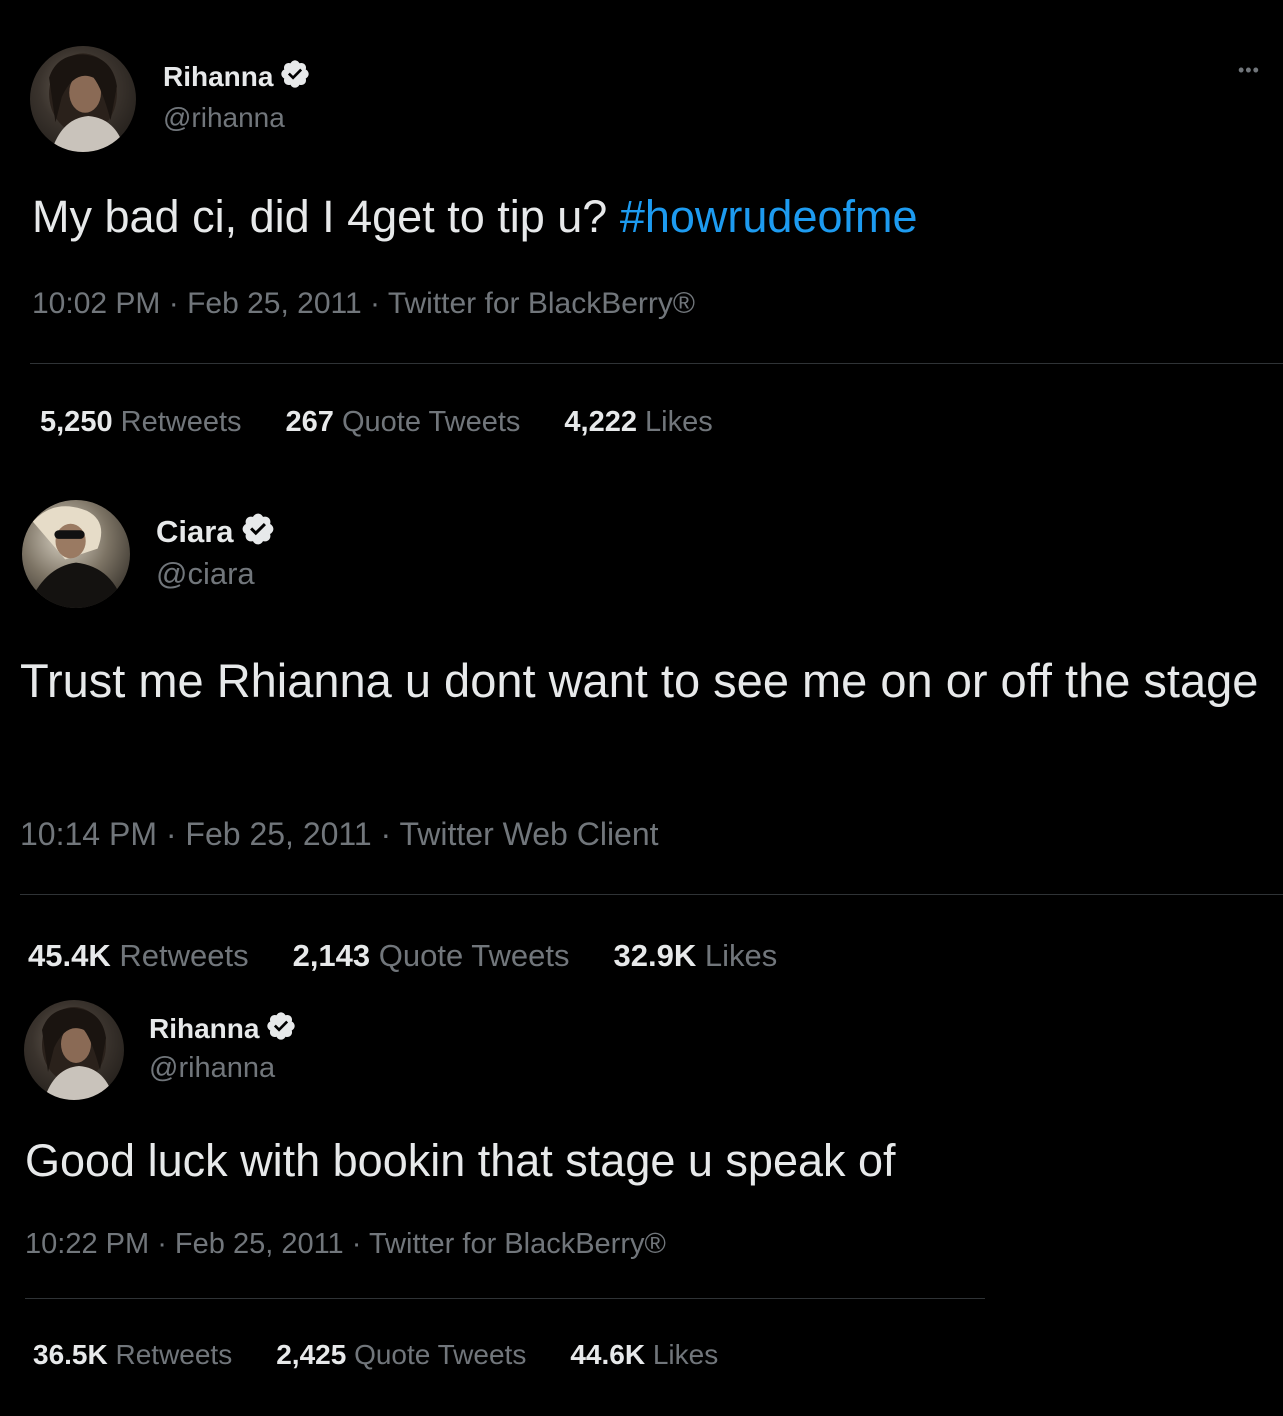  I want to click on retweets-count: 45.4K, so click(69, 955).